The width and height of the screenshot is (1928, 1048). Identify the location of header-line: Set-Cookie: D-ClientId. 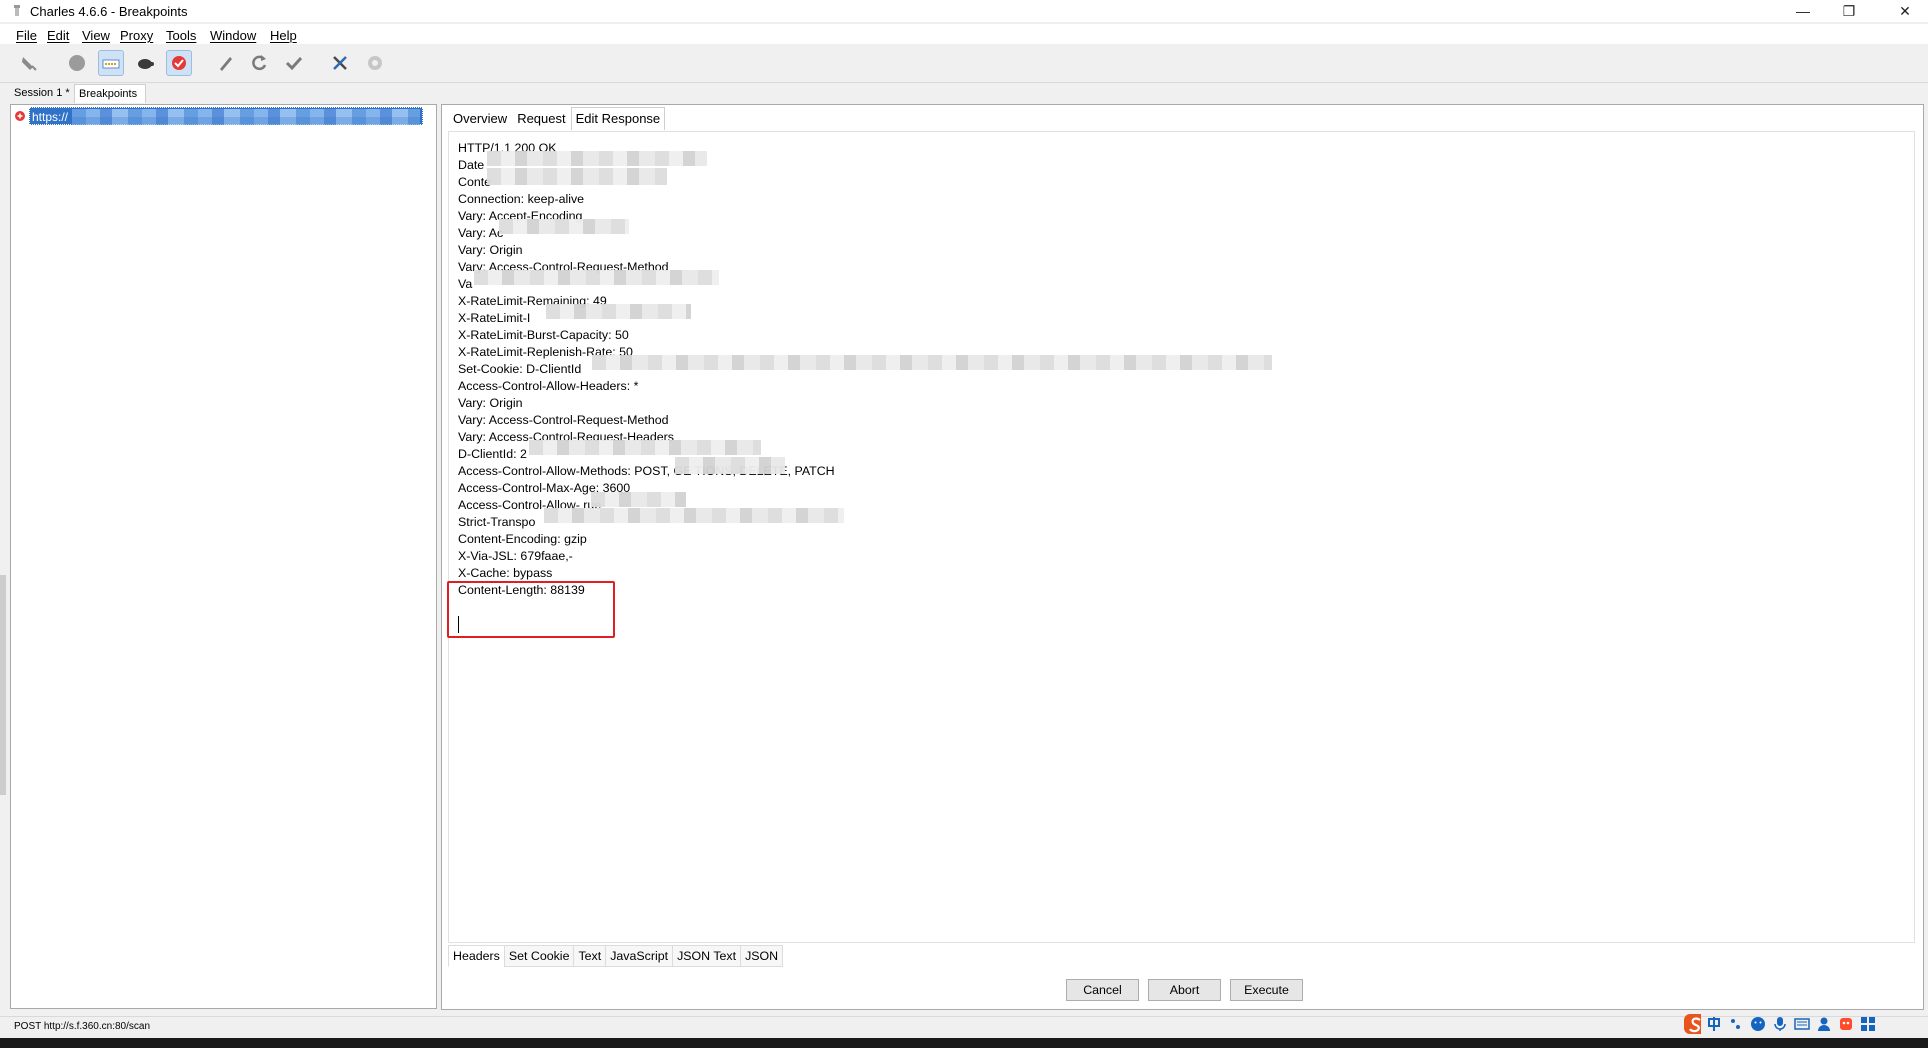
(520, 369).